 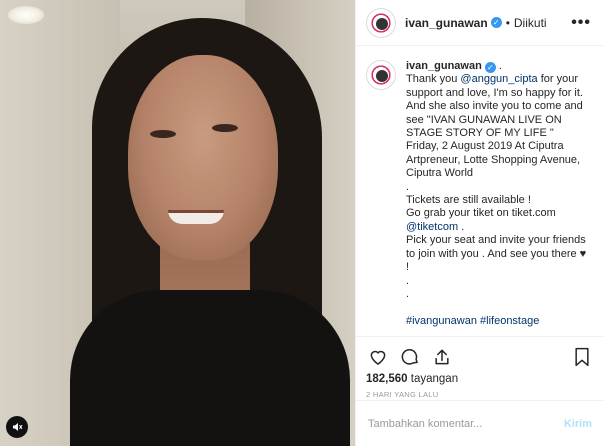 I want to click on action-icons, so click(x=480, y=357).